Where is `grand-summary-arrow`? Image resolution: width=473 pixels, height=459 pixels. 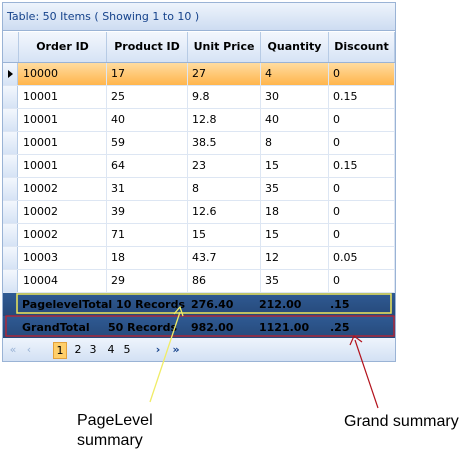
grand-summary-arrow is located at coordinates (366, 374).